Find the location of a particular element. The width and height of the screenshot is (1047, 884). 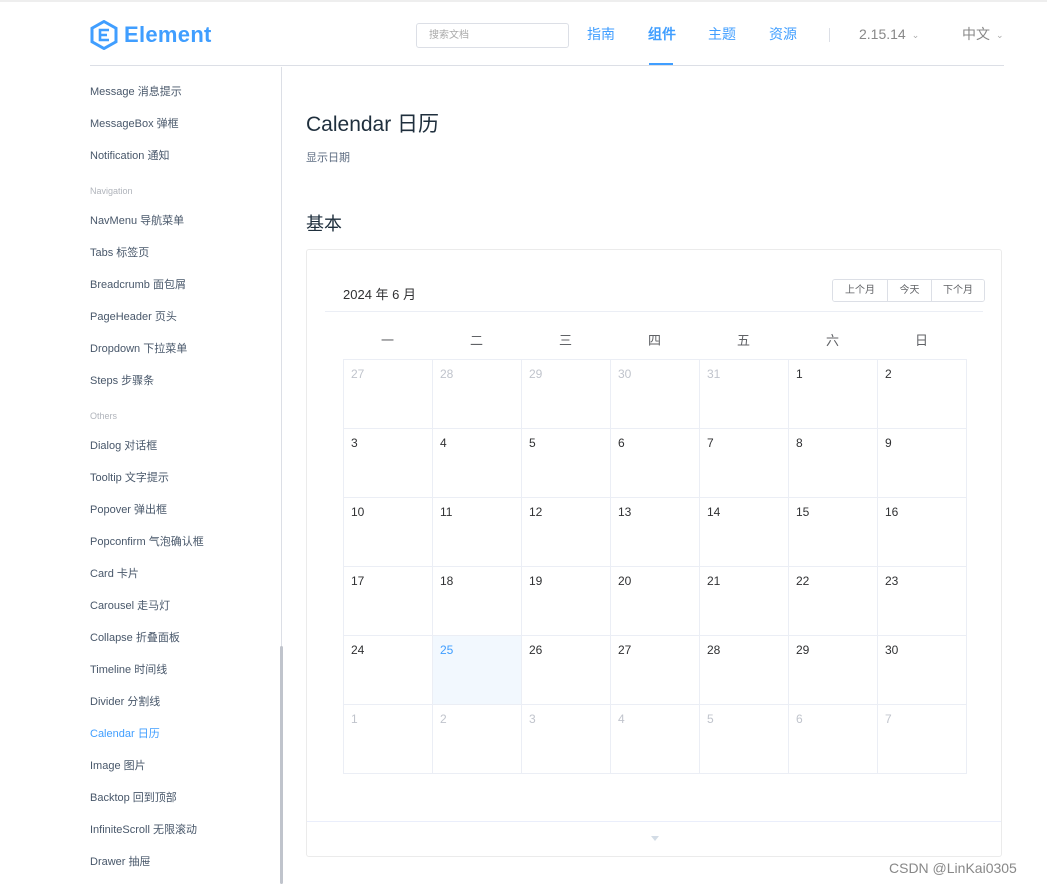

calendar-day-cell: 23 is located at coordinates (922, 601).